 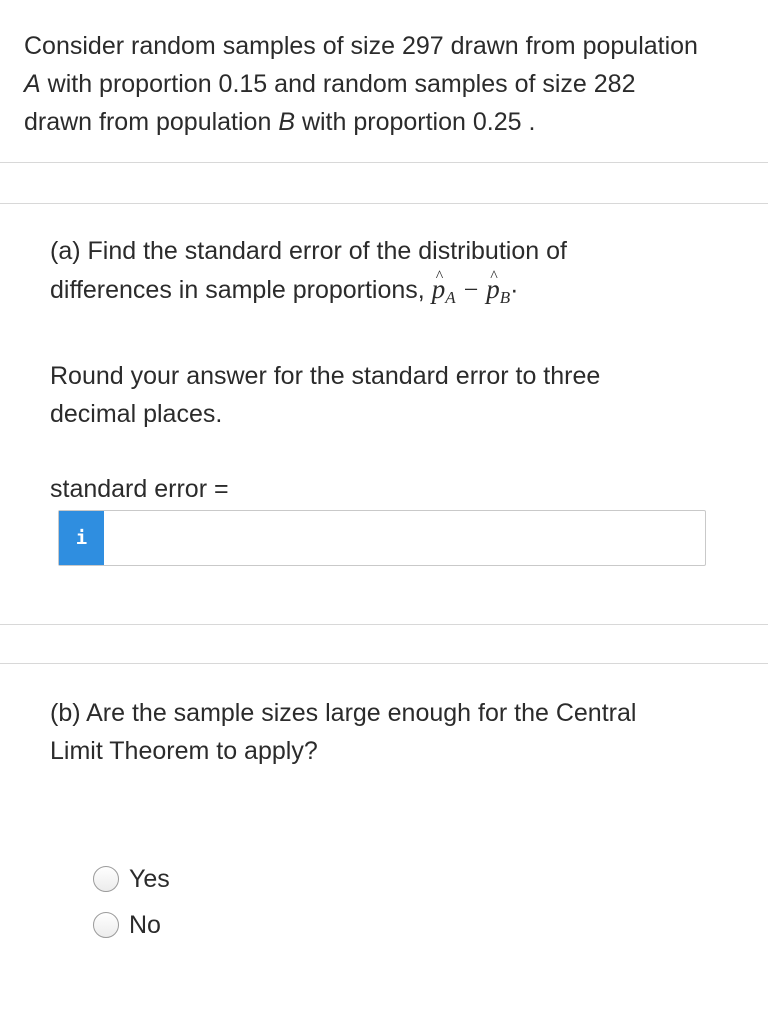 What do you see at coordinates (145, 925) in the screenshot?
I see `radio-label-no: No` at bounding box center [145, 925].